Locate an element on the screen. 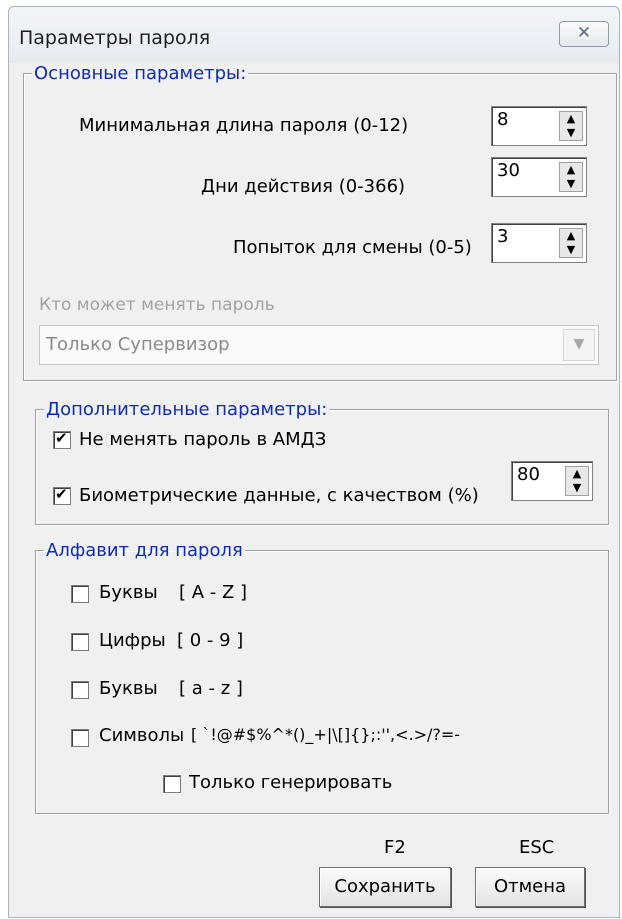  min-length-value: 8 is located at coordinates (502, 119).